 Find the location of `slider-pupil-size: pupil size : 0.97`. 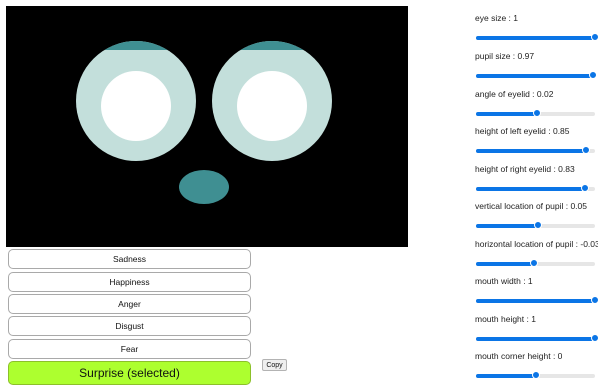

slider-pupil-size: pupil size : 0.97 is located at coordinates (536, 66).